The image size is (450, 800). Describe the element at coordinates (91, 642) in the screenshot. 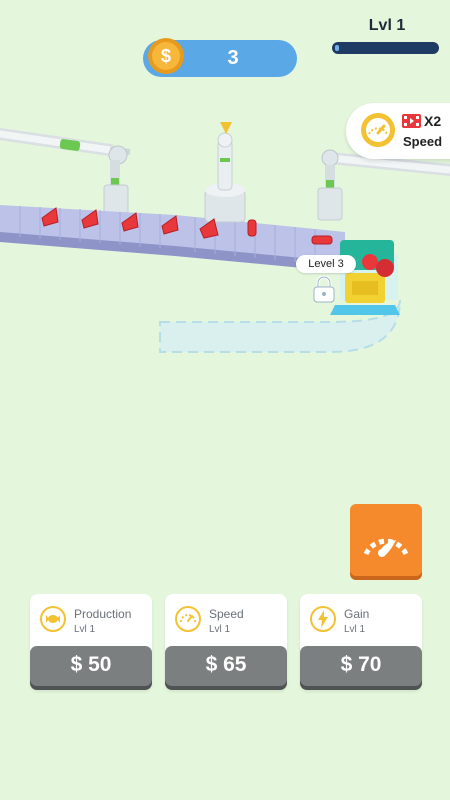

I see `upgrade-card-production: Production Lvl 1 $ 50` at that location.